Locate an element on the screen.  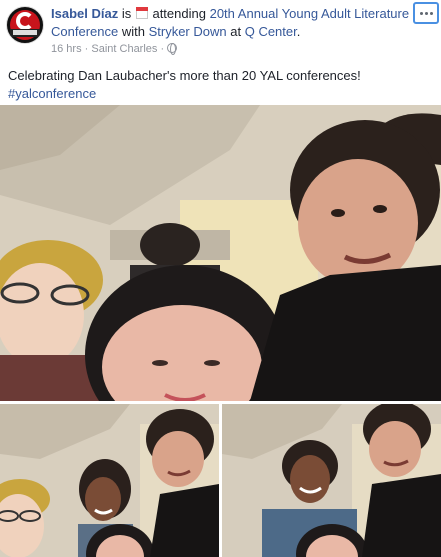
timestamp: 16 hrs is located at coordinates (66, 49).